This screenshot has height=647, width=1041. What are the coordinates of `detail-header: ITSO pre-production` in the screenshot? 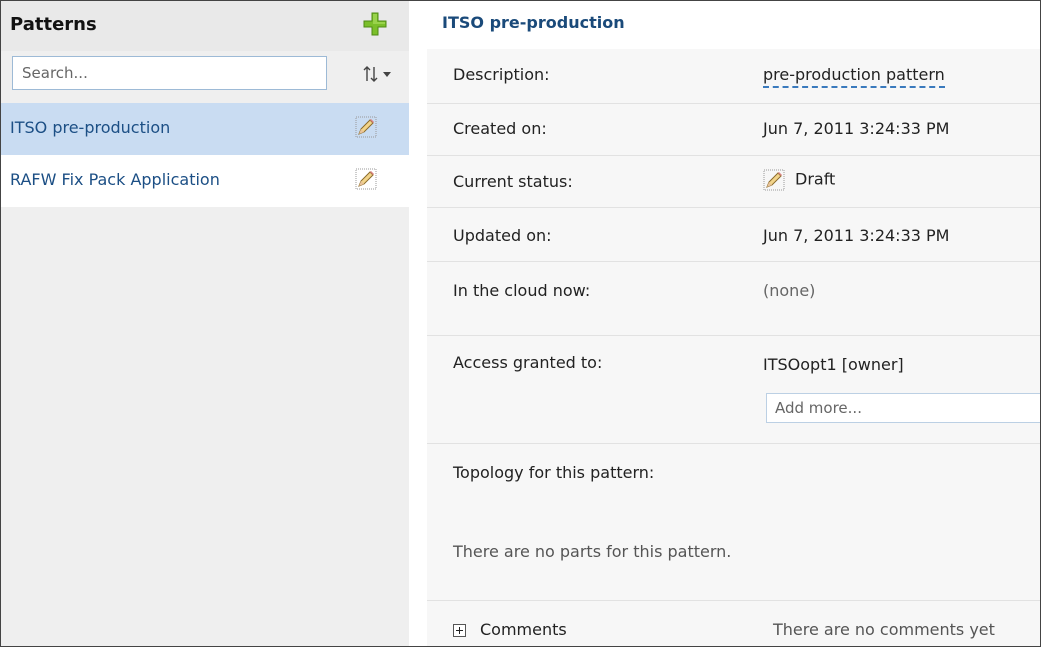 It's located at (724, 25).